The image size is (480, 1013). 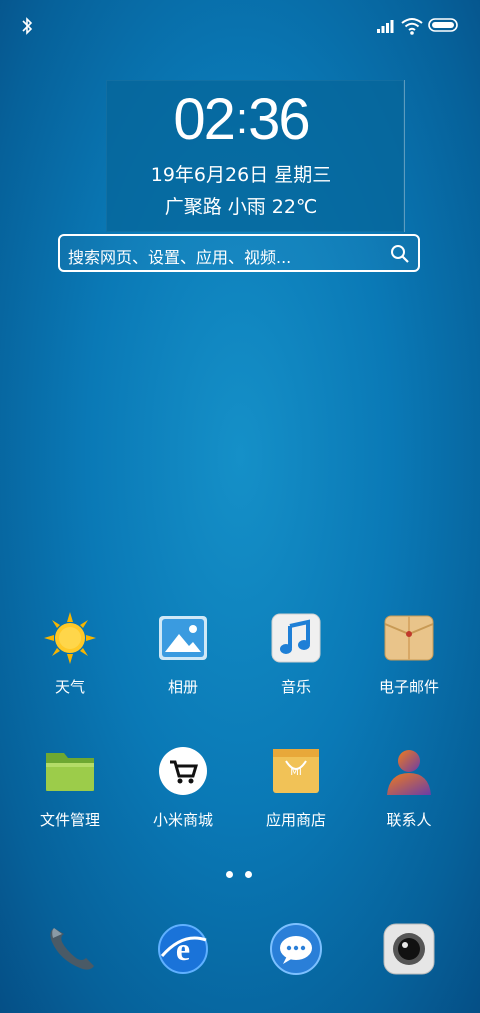 I want to click on weather-text: 广聚路 小雨 22℃, so click(x=241, y=207).